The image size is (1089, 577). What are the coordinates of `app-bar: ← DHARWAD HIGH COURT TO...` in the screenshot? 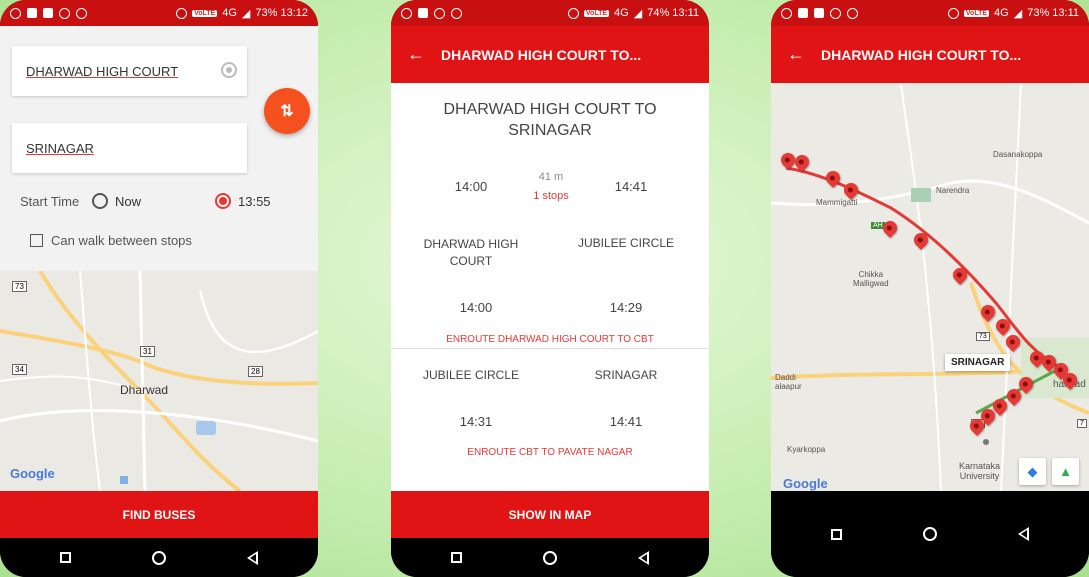 It's located at (930, 54).